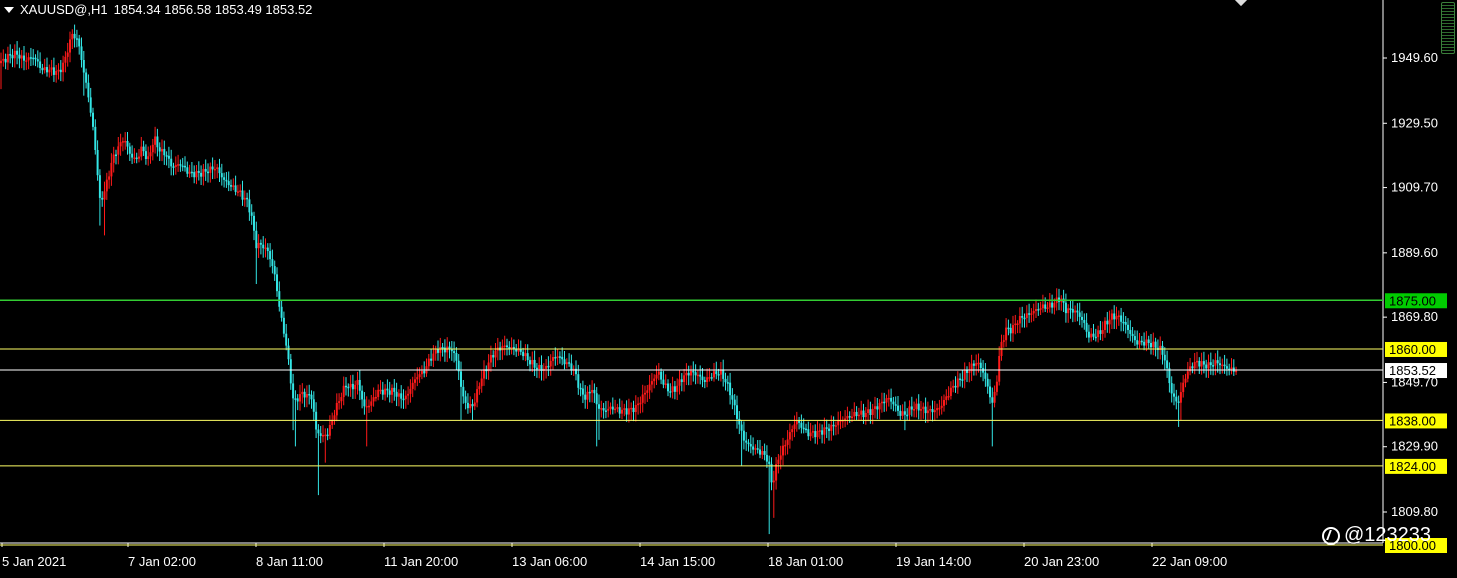  What do you see at coordinates (421, 561) in the screenshot?
I see `x-tick-label: 11 Jan 20:00` at bounding box center [421, 561].